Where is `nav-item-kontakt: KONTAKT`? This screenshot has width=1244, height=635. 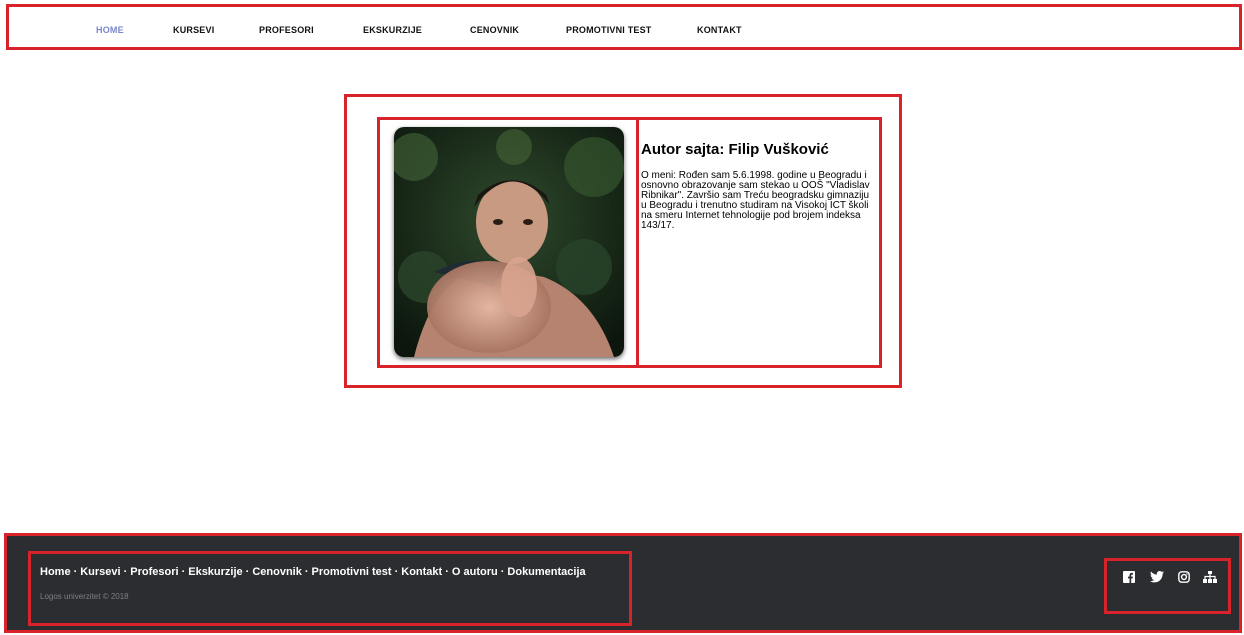 nav-item-kontakt: KONTAKT is located at coordinates (719, 30).